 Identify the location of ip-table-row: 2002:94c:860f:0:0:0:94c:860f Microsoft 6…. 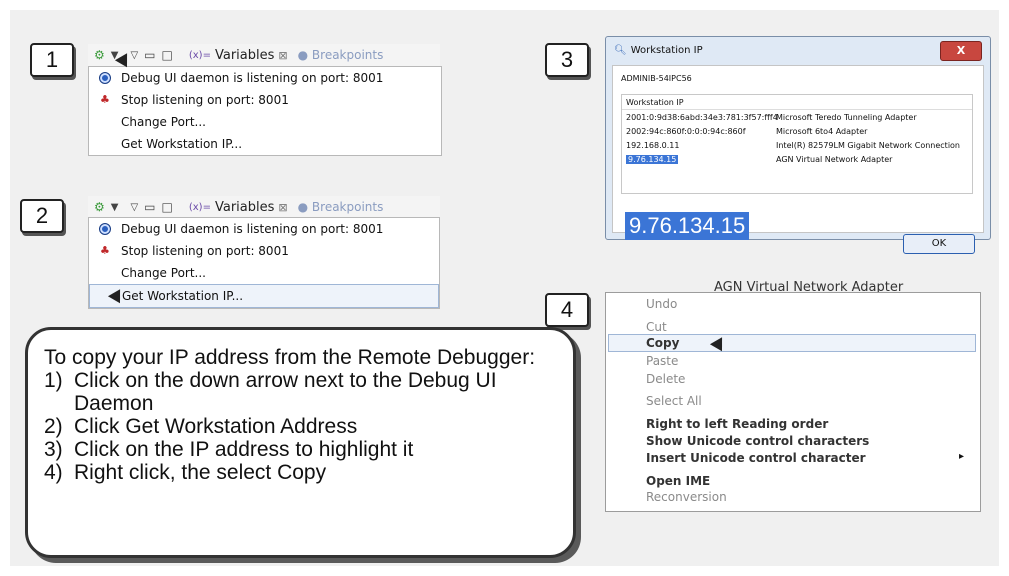
(797, 131).